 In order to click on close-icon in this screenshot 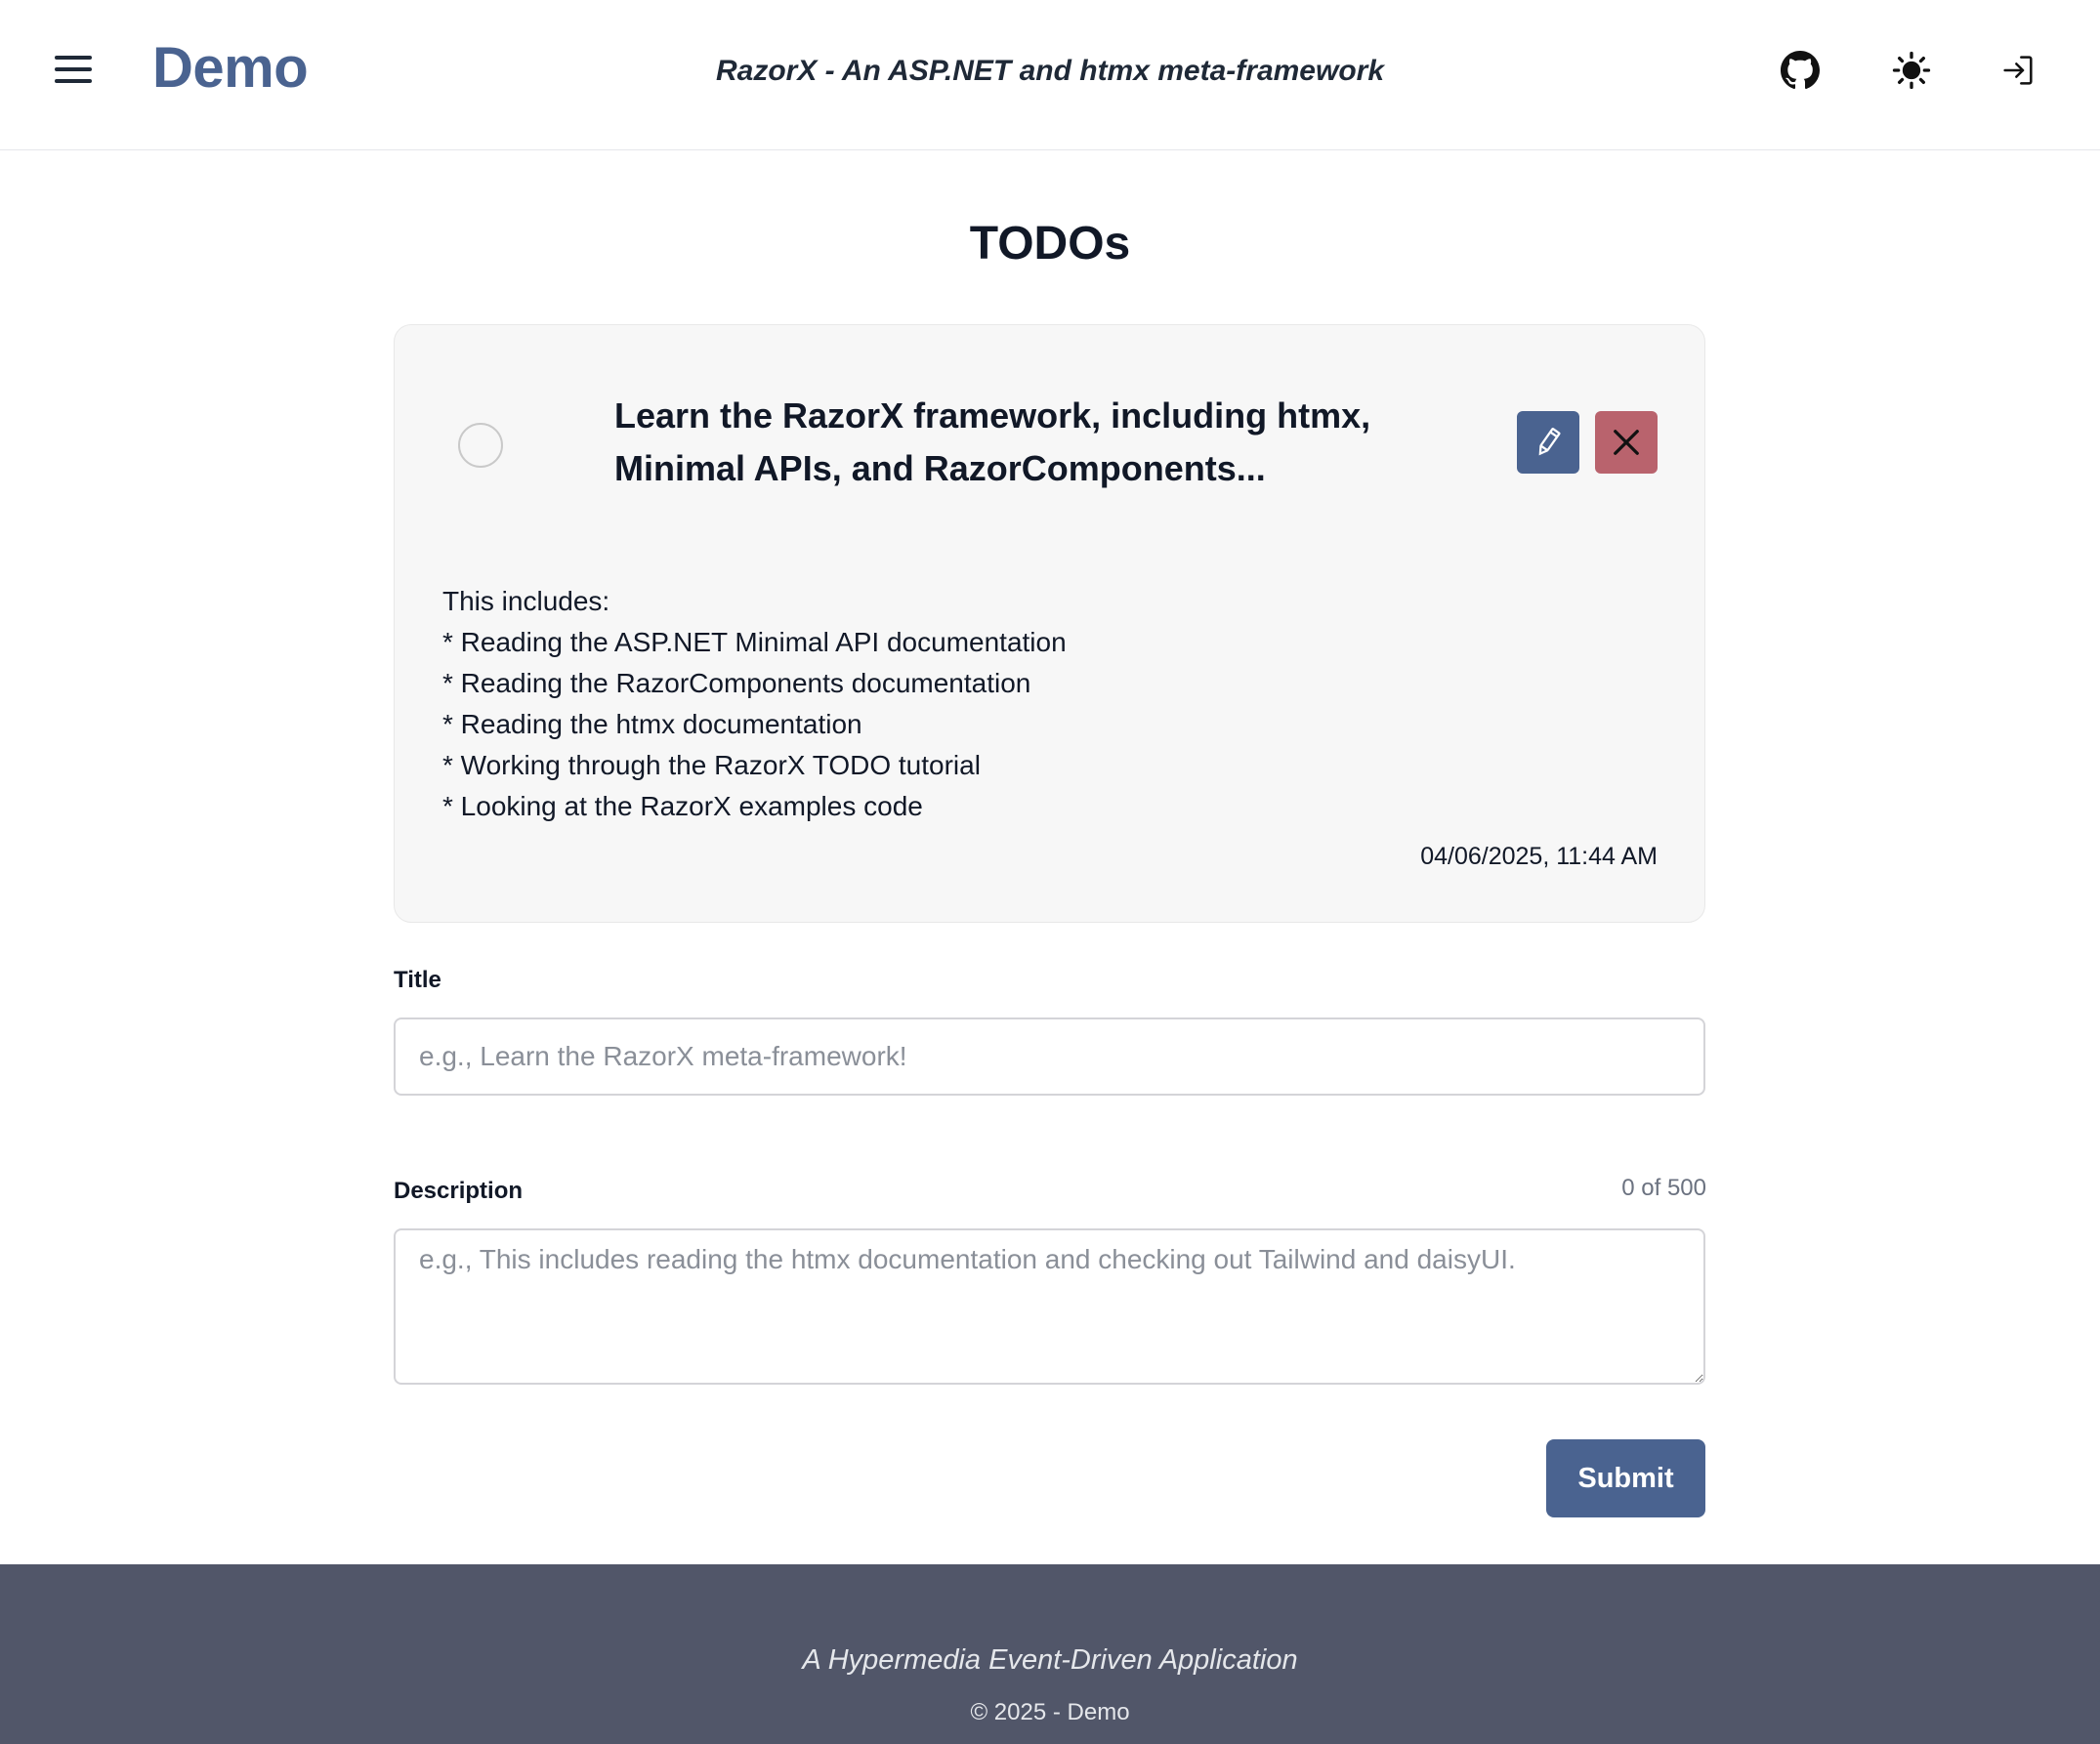, I will do `click(1626, 442)`.